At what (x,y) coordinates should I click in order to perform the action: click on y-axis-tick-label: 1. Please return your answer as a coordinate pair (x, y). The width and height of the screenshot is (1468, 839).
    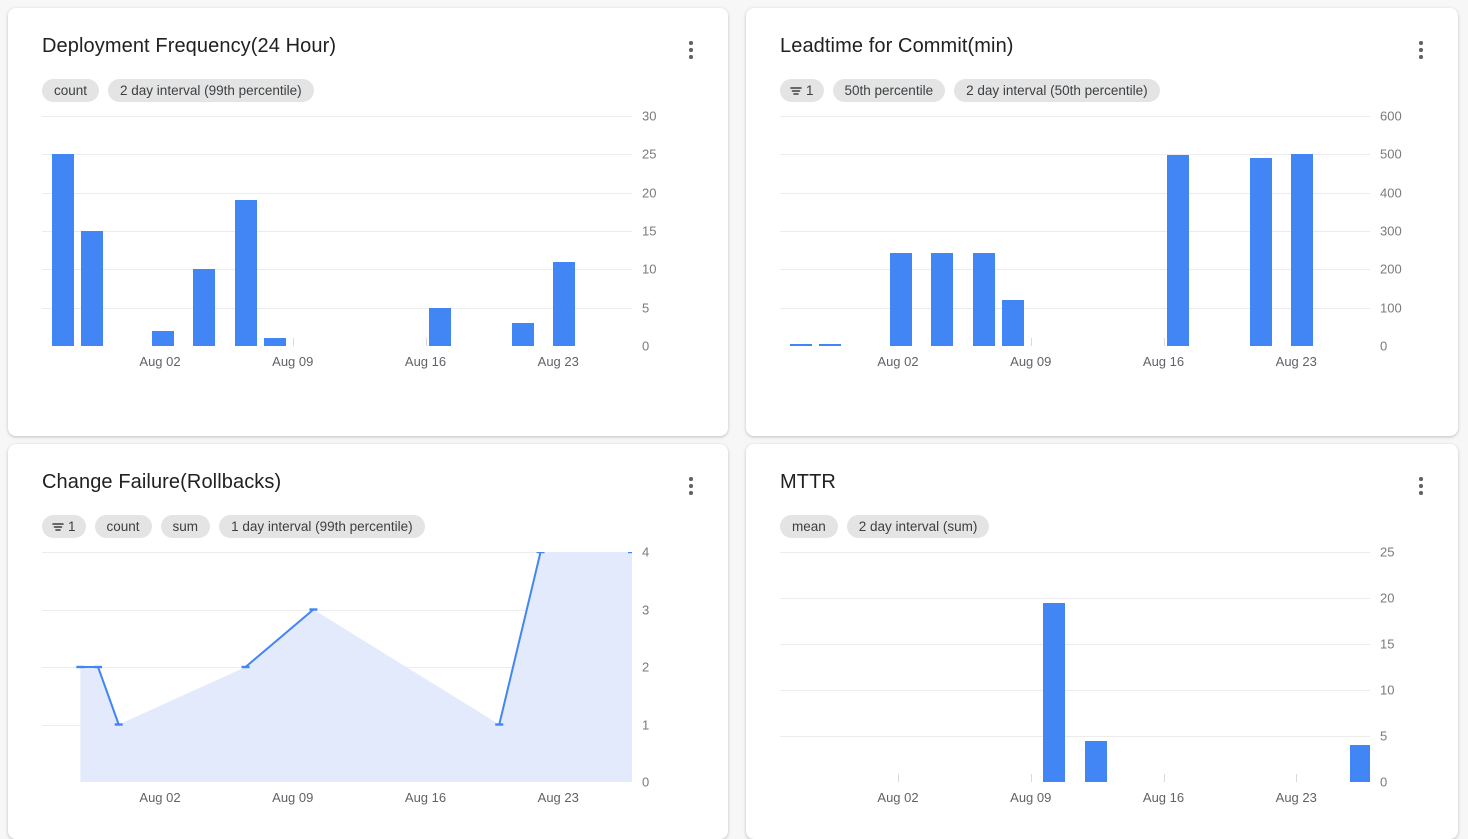
    Looking at the image, I should click on (646, 724).